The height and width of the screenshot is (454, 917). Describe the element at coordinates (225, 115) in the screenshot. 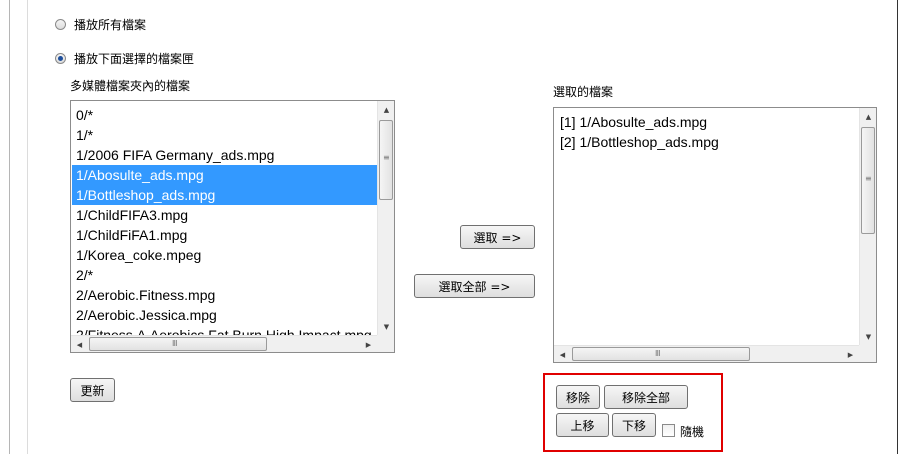

I see `list-item: 0/*` at that location.